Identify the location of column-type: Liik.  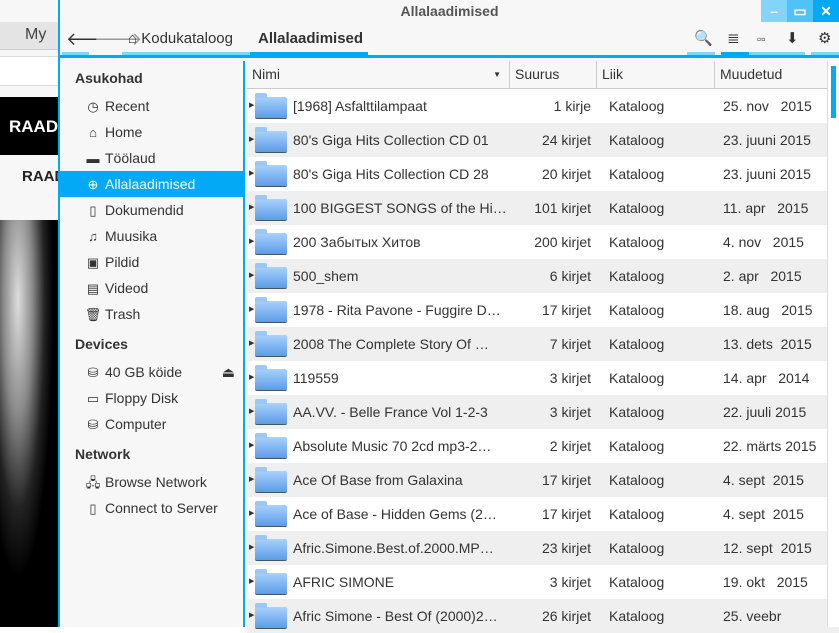
(656, 74).